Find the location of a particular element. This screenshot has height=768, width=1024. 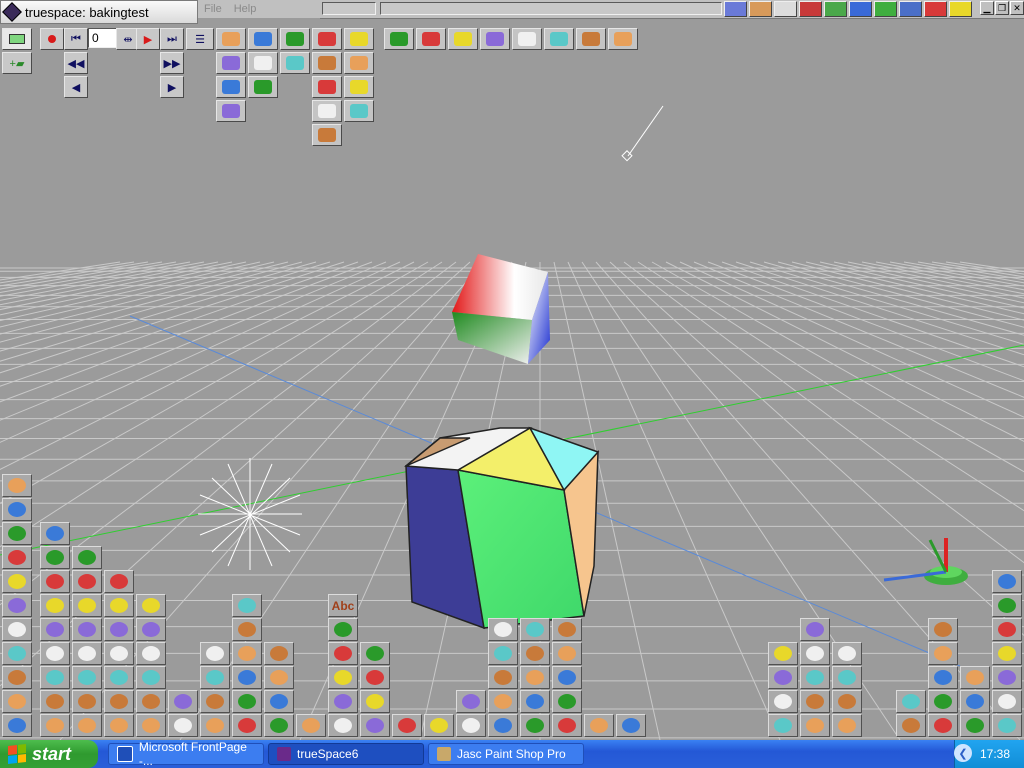

go-start-button: ⏮ is located at coordinates (76, 39).